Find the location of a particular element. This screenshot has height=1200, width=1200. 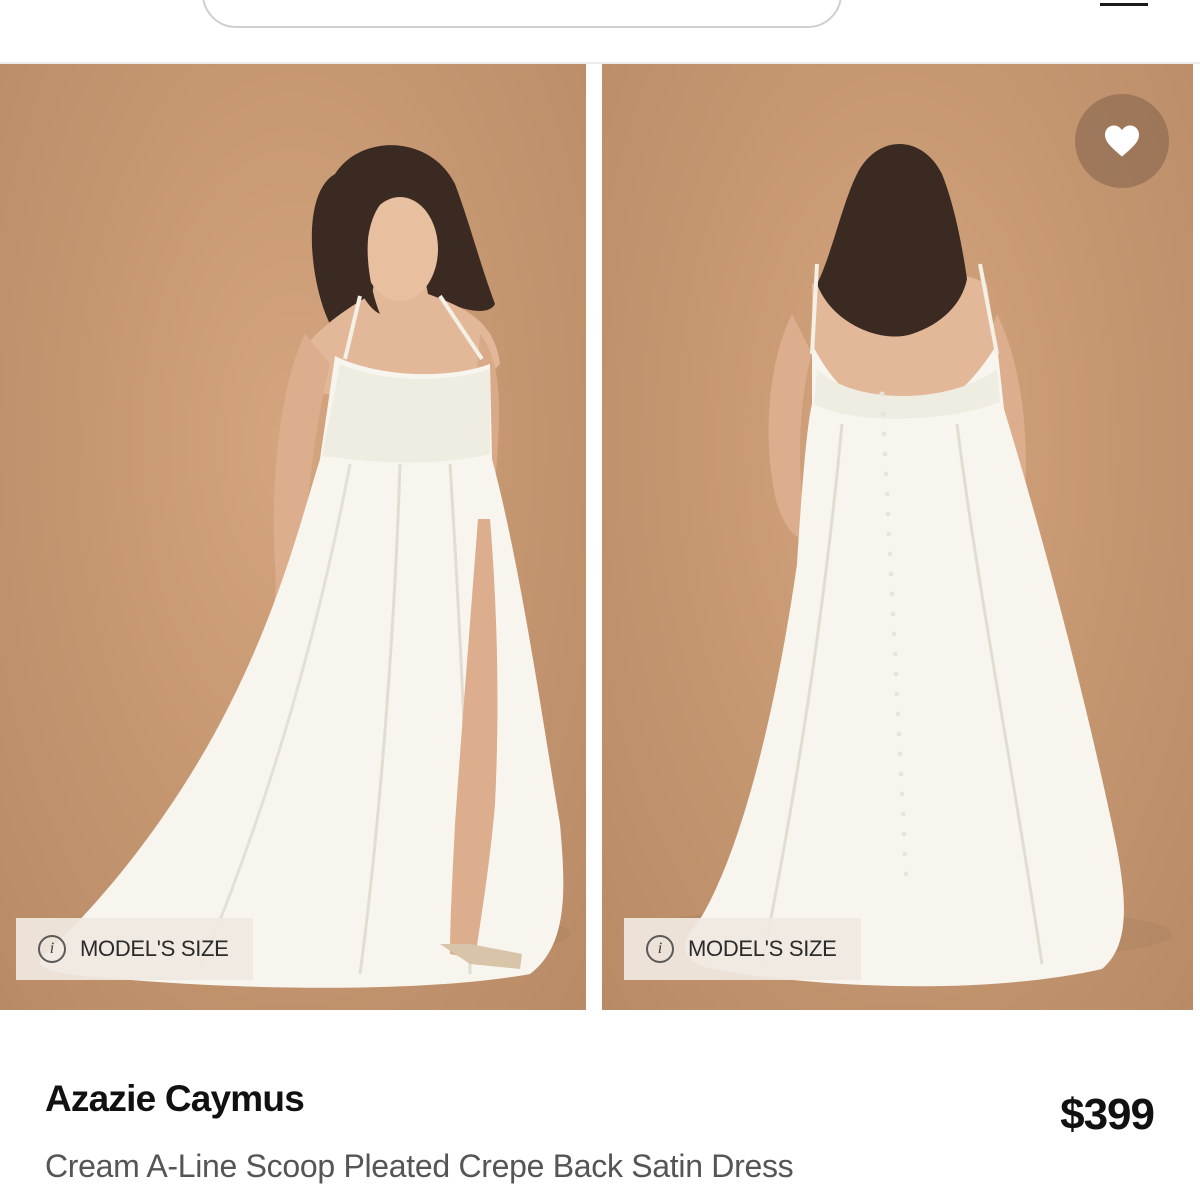

favorite-button is located at coordinates (1122, 141).